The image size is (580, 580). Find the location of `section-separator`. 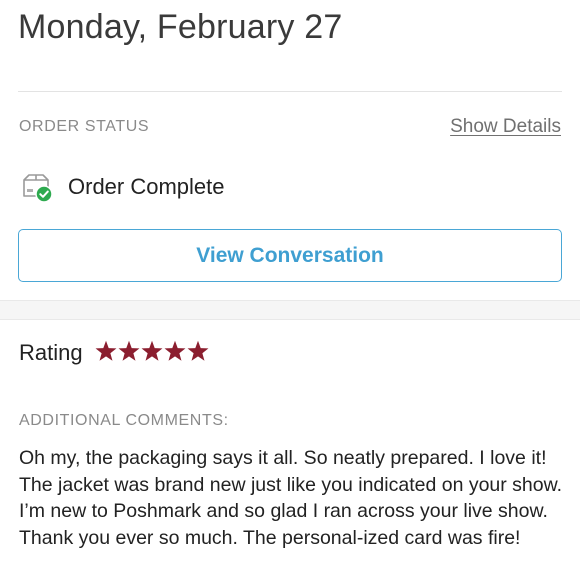

section-separator is located at coordinates (290, 310).